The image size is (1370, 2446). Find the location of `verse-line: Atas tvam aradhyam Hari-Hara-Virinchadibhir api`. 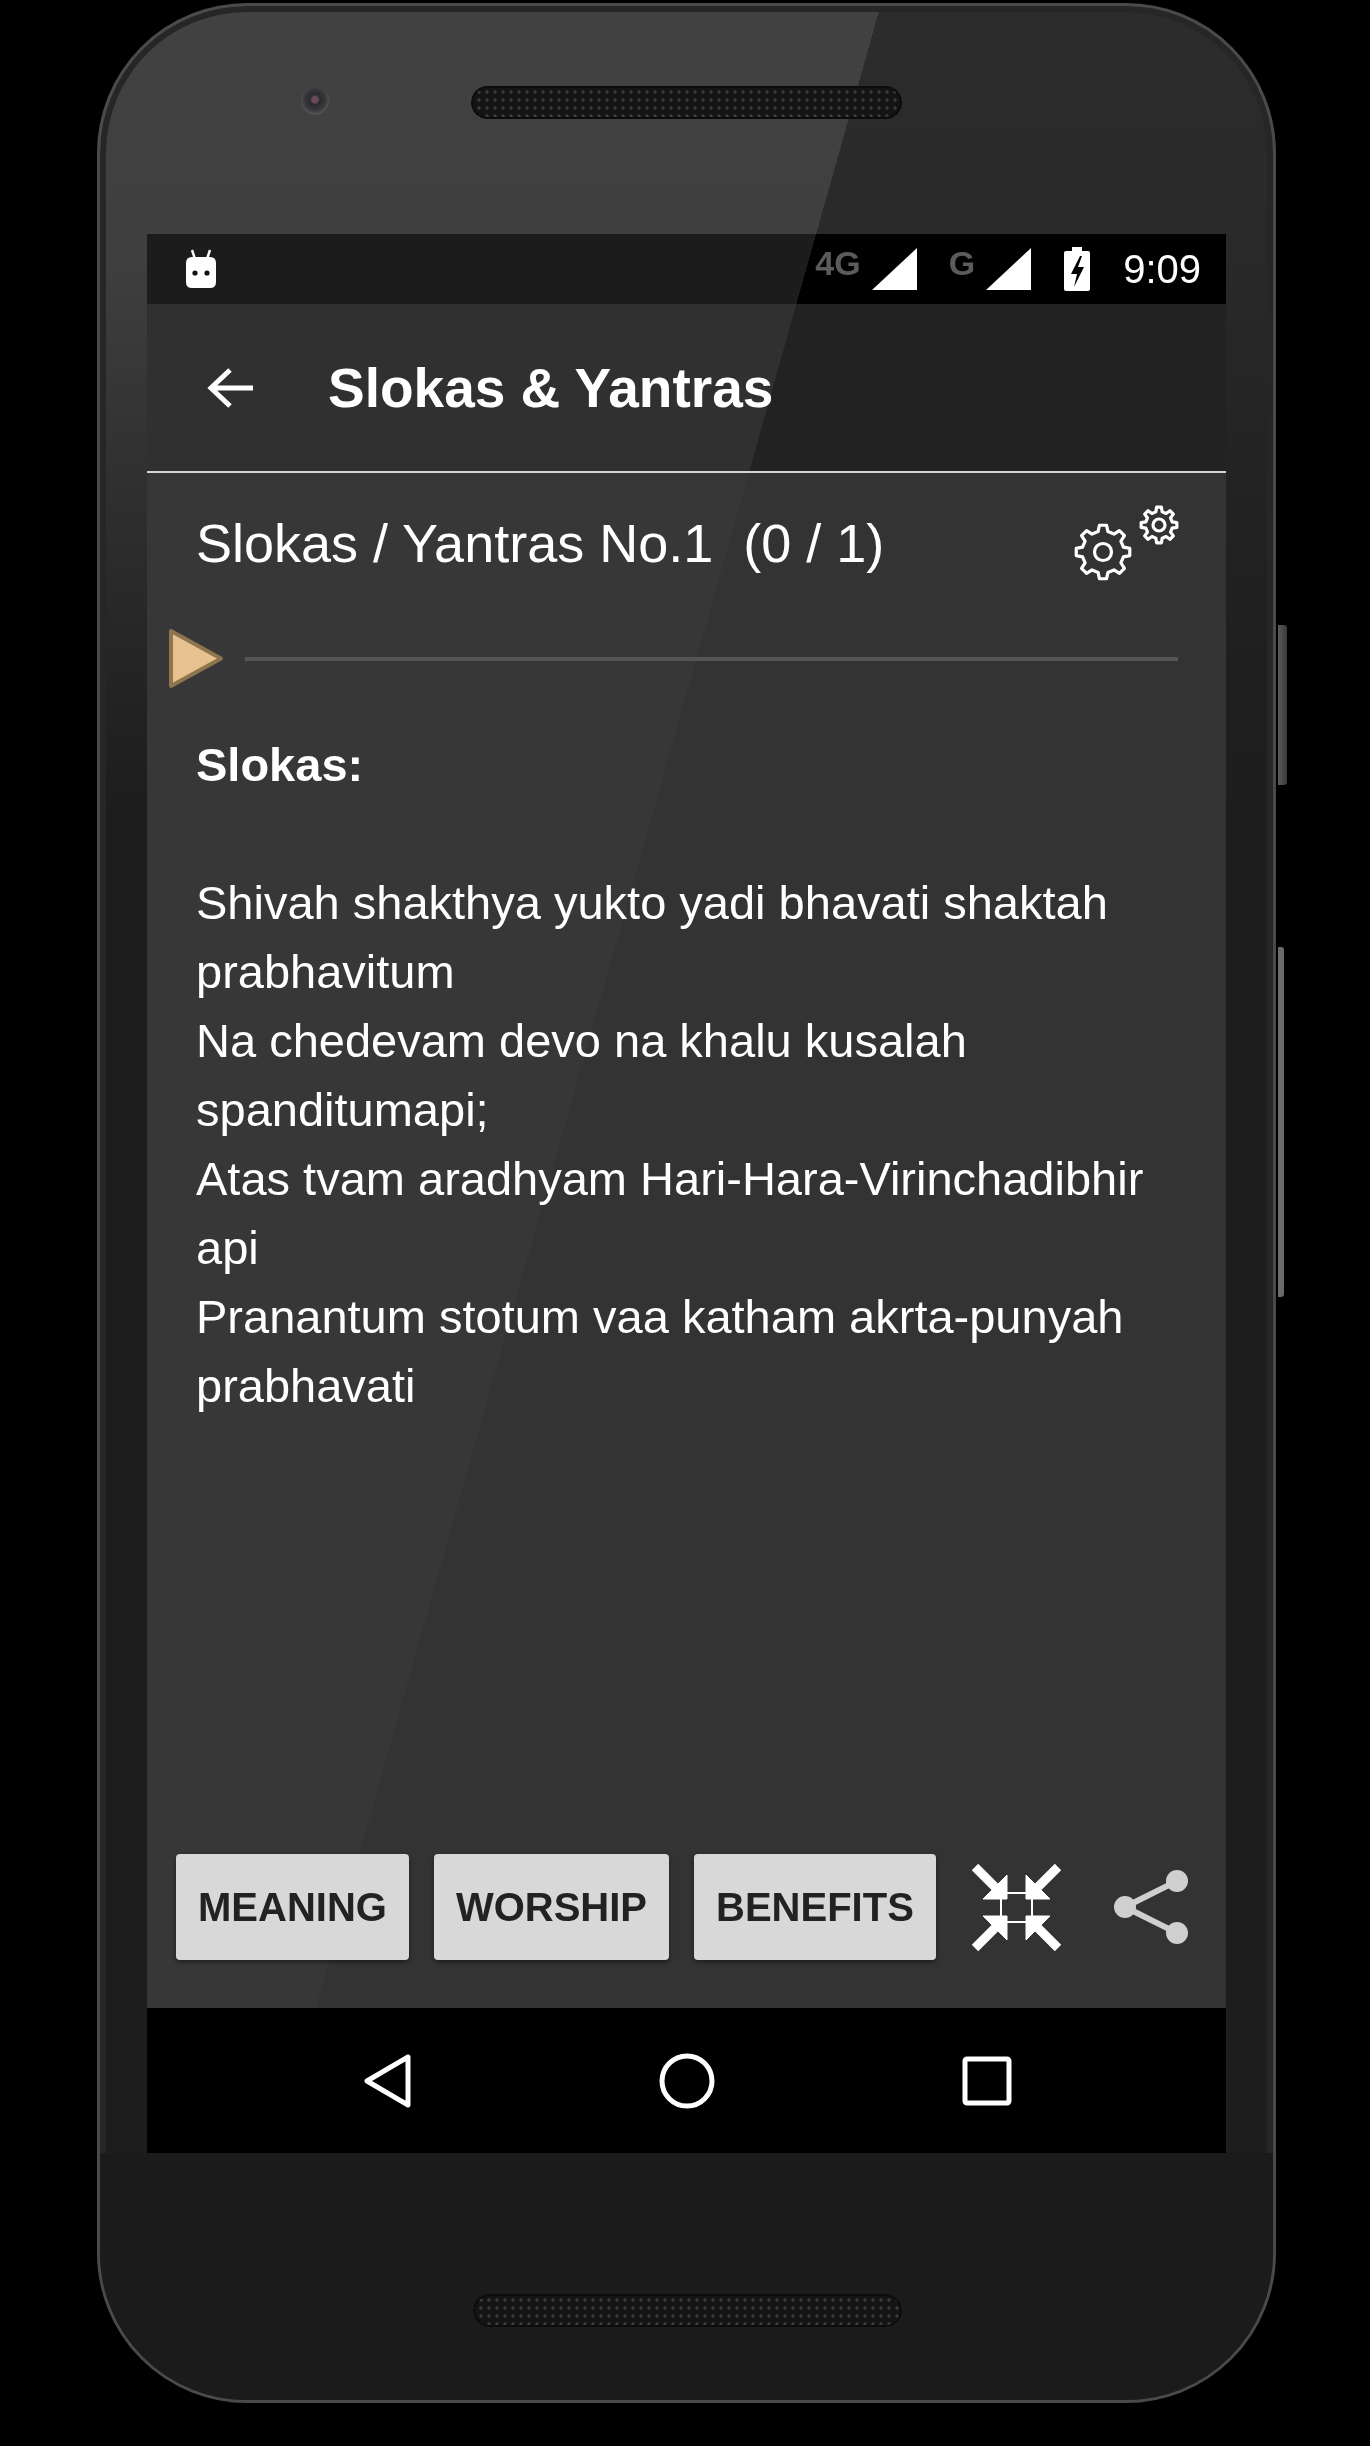

verse-line: Atas tvam aradhyam Hari-Hara-Virinchadibhir api is located at coordinates (670, 1213).